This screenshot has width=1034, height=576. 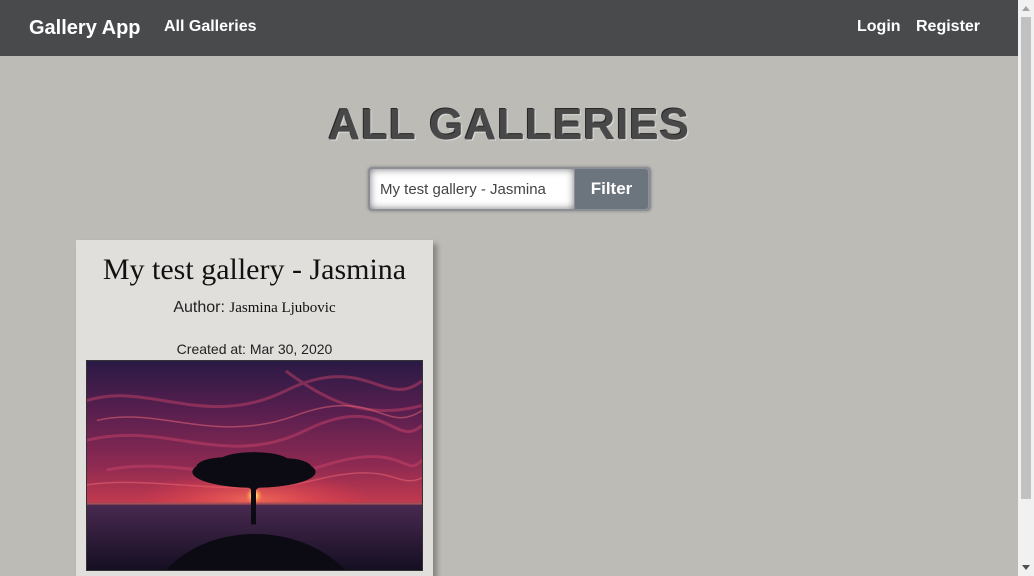 I want to click on gallery-title-link: My test gallery - Jasmina, so click(x=254, y=270).